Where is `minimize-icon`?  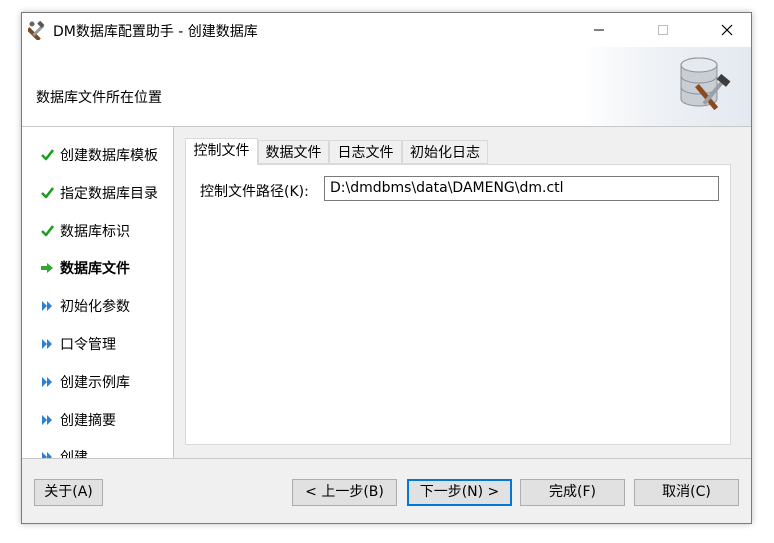 minimize-icon is located at coordinates (599, 30).